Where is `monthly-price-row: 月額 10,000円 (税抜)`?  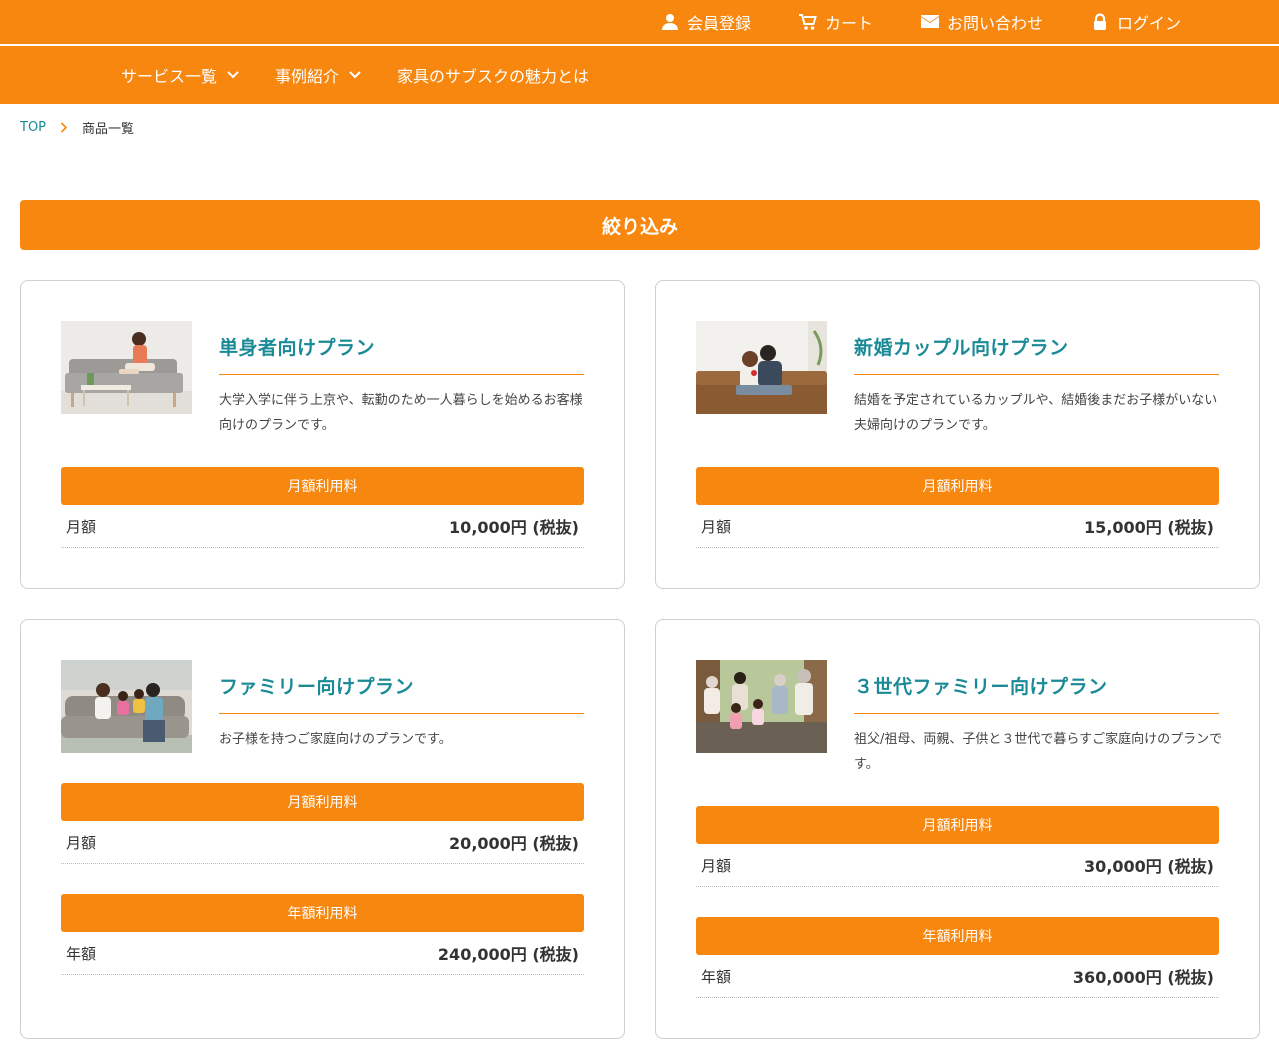
monthly-price-row: 月額 10,000円 (税抜) is located at coordinates (322, 526).